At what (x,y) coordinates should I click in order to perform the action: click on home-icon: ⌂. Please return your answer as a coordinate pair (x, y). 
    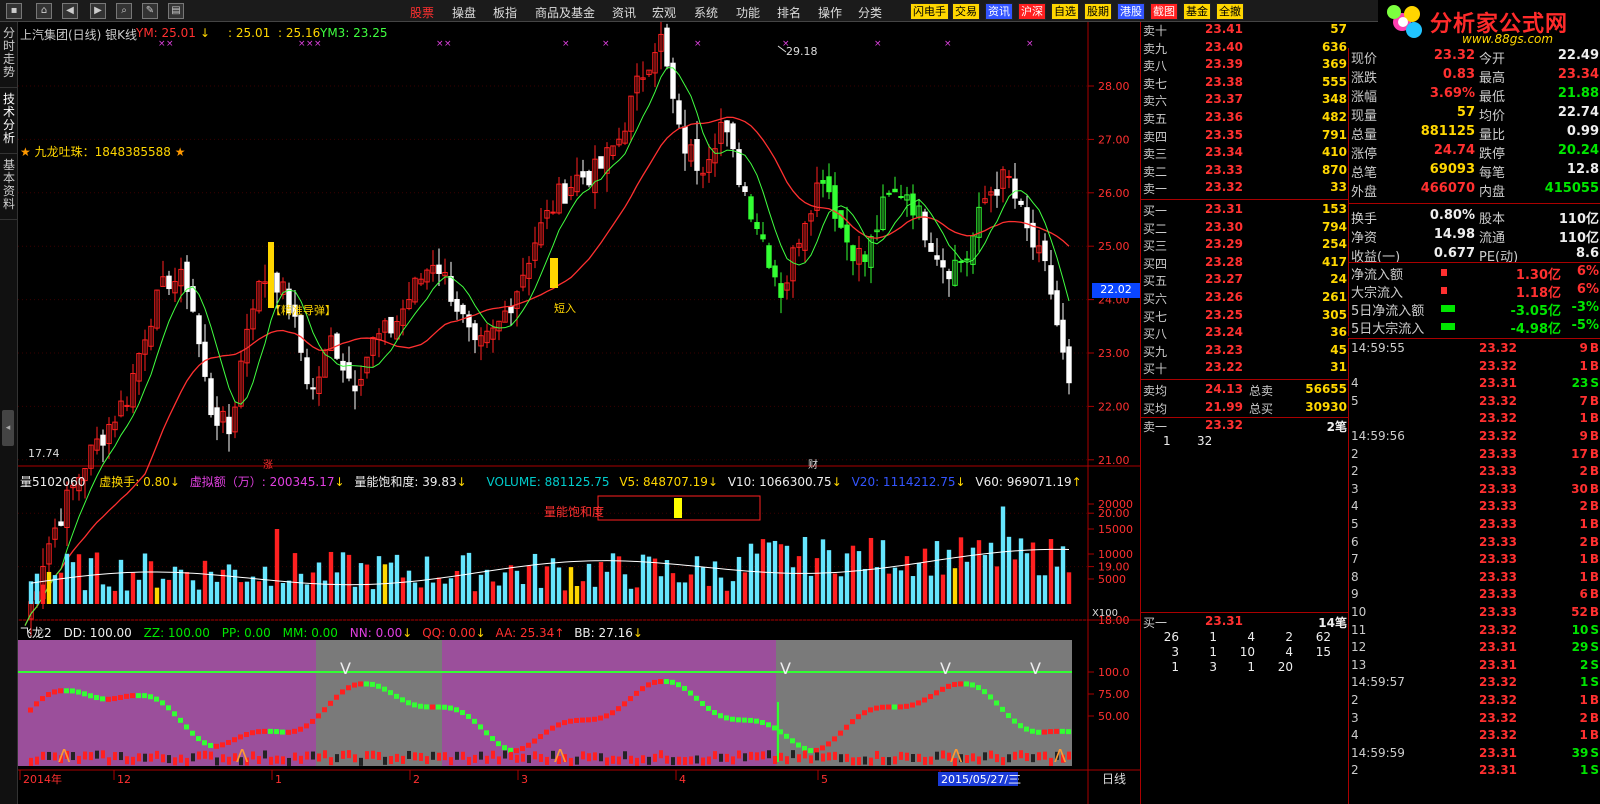
    Looking at the image, I should click on (44, 11).